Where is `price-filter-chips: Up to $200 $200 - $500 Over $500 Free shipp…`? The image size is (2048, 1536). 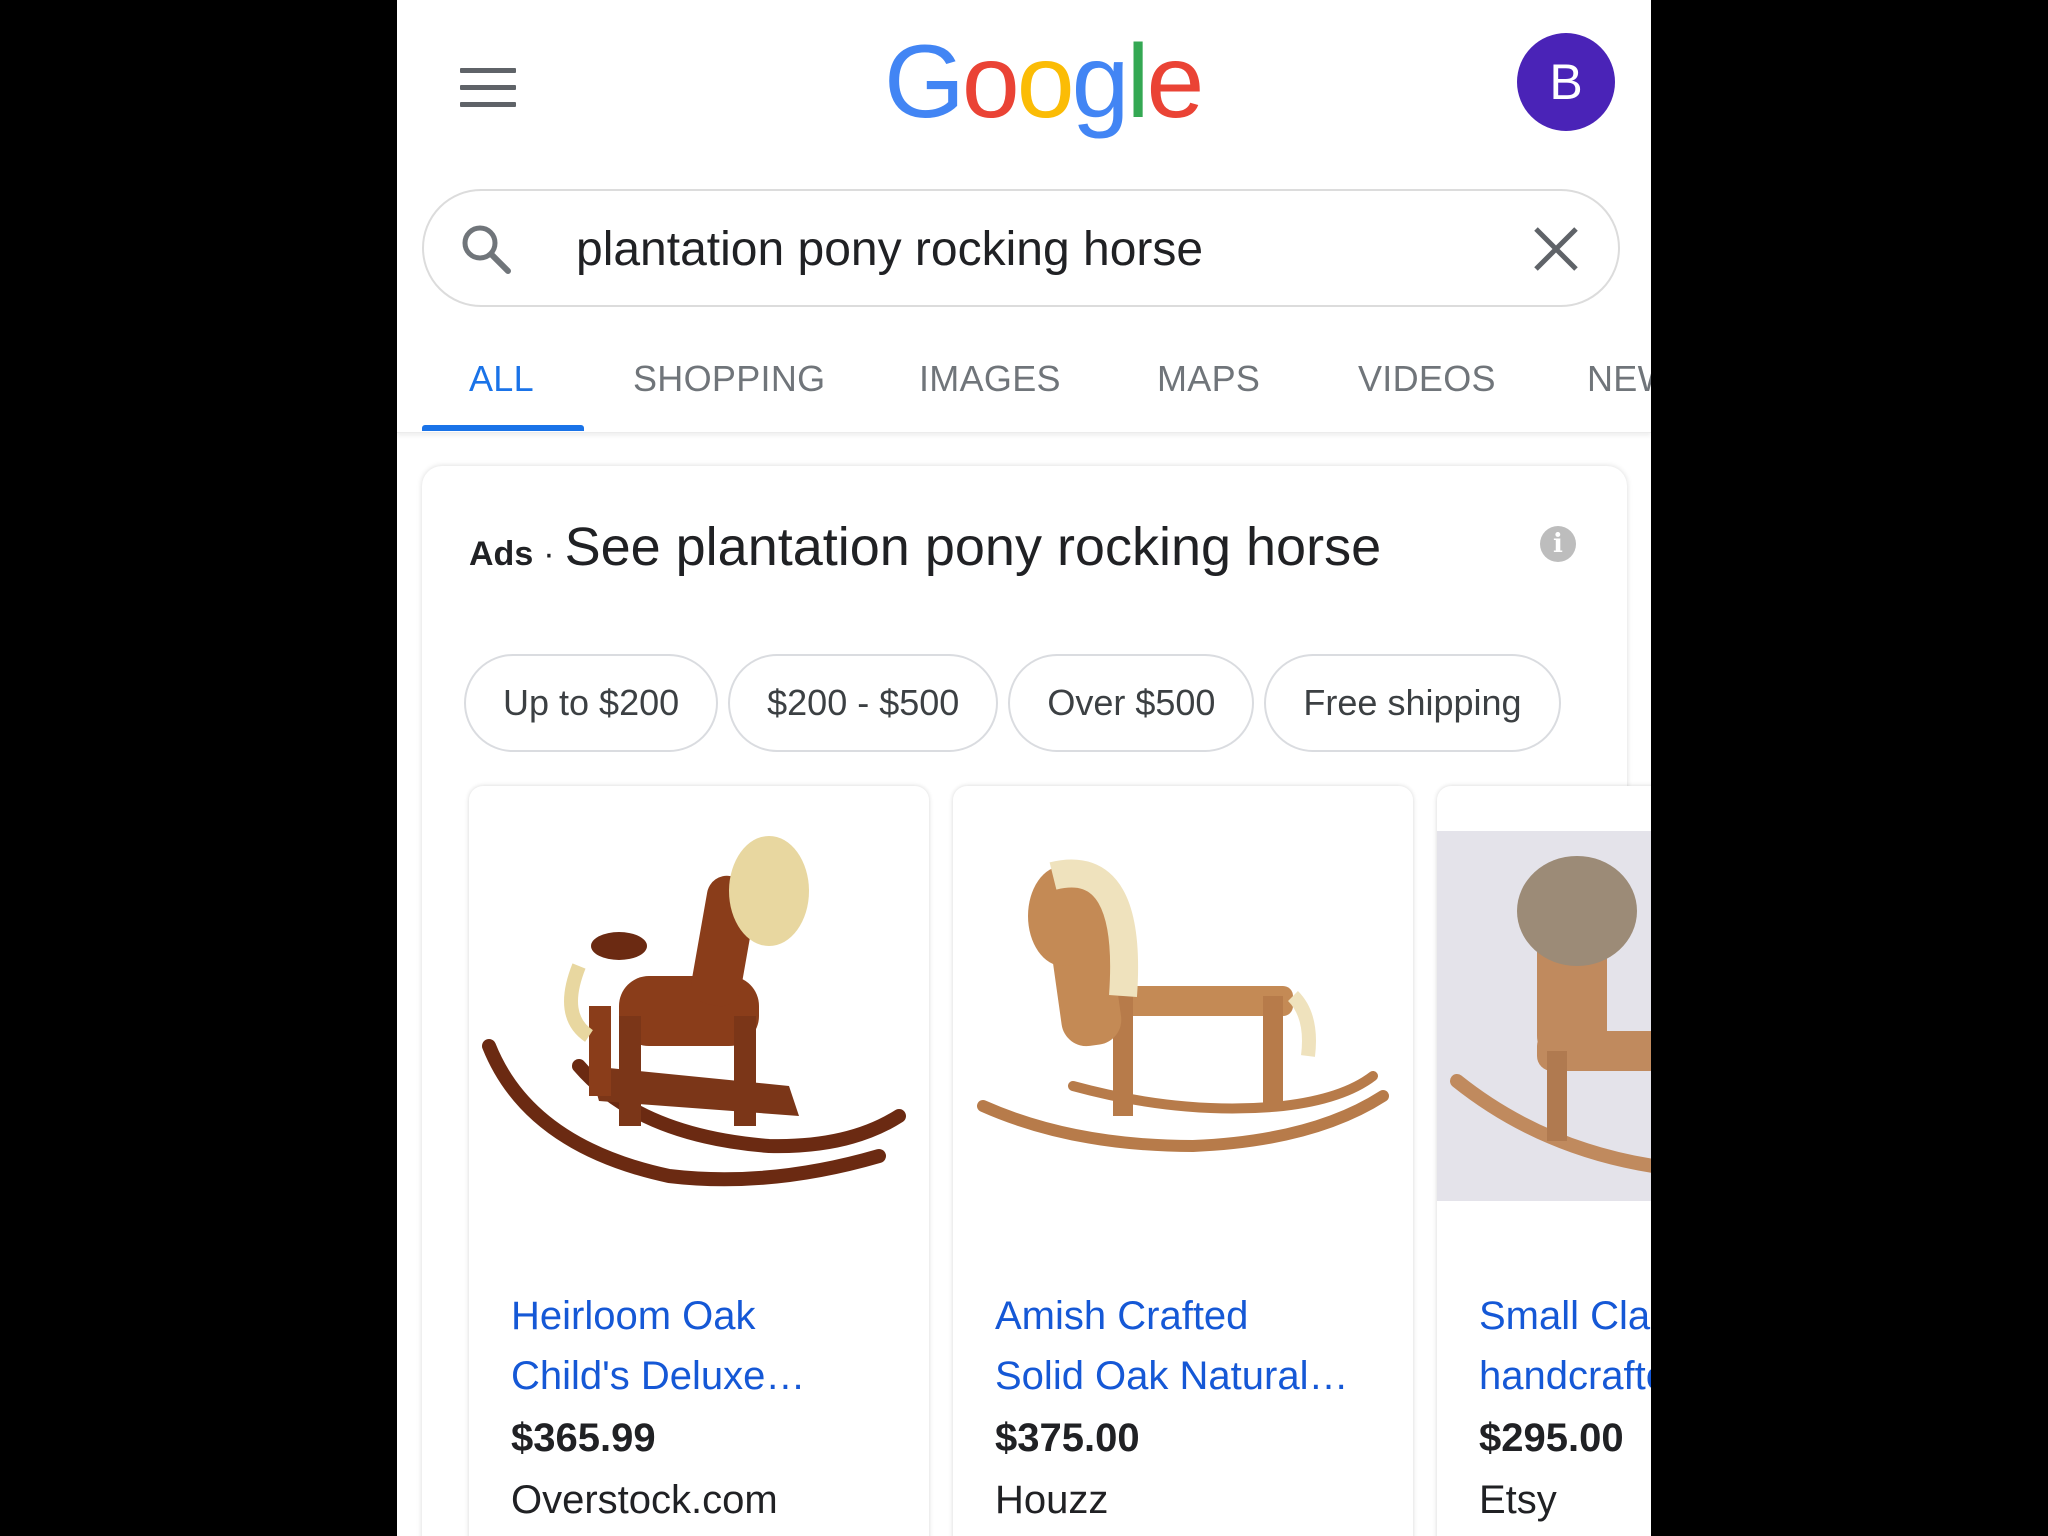 price-filter-chips: Up to $200 $200 - $500 Over $500 Free shipp… is located at coordinates (1017, 703).